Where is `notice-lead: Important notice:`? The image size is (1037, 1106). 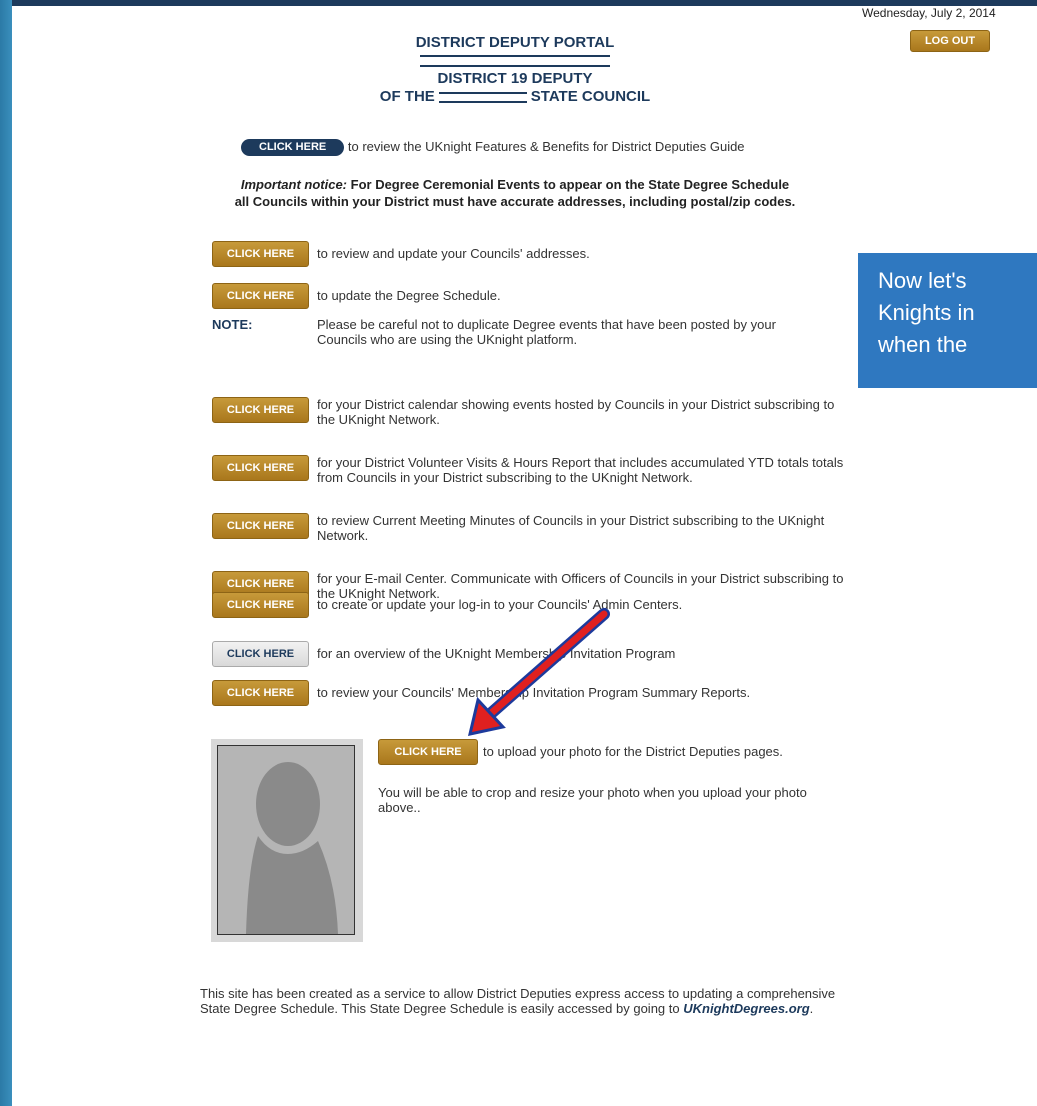
notice-lead: Important notice: is located at coordinates (294, 184).